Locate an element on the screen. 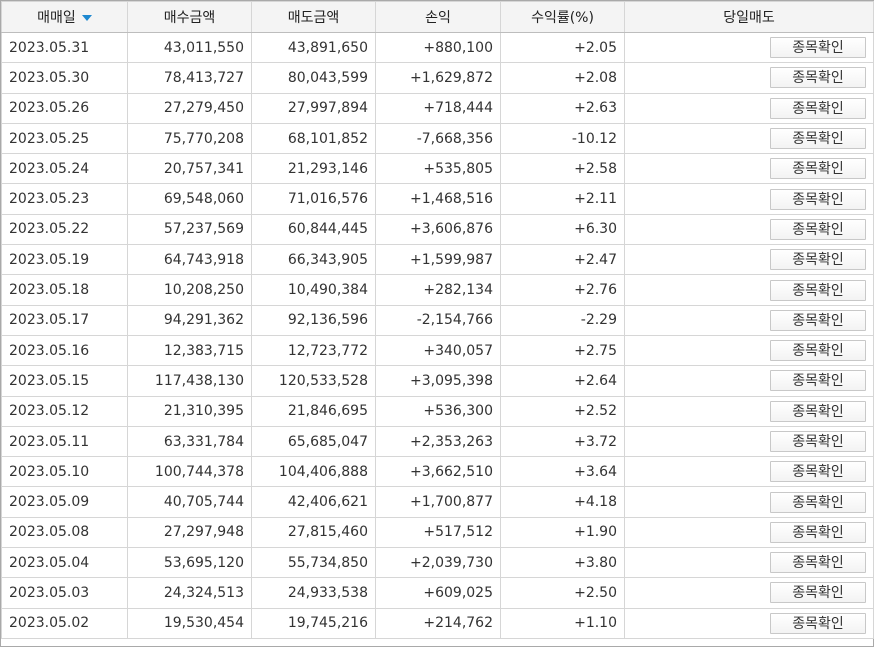 This screenshot has width=874, height=647. sell-amount-cell: 65,685,047 is located at coordinates (313, 441).